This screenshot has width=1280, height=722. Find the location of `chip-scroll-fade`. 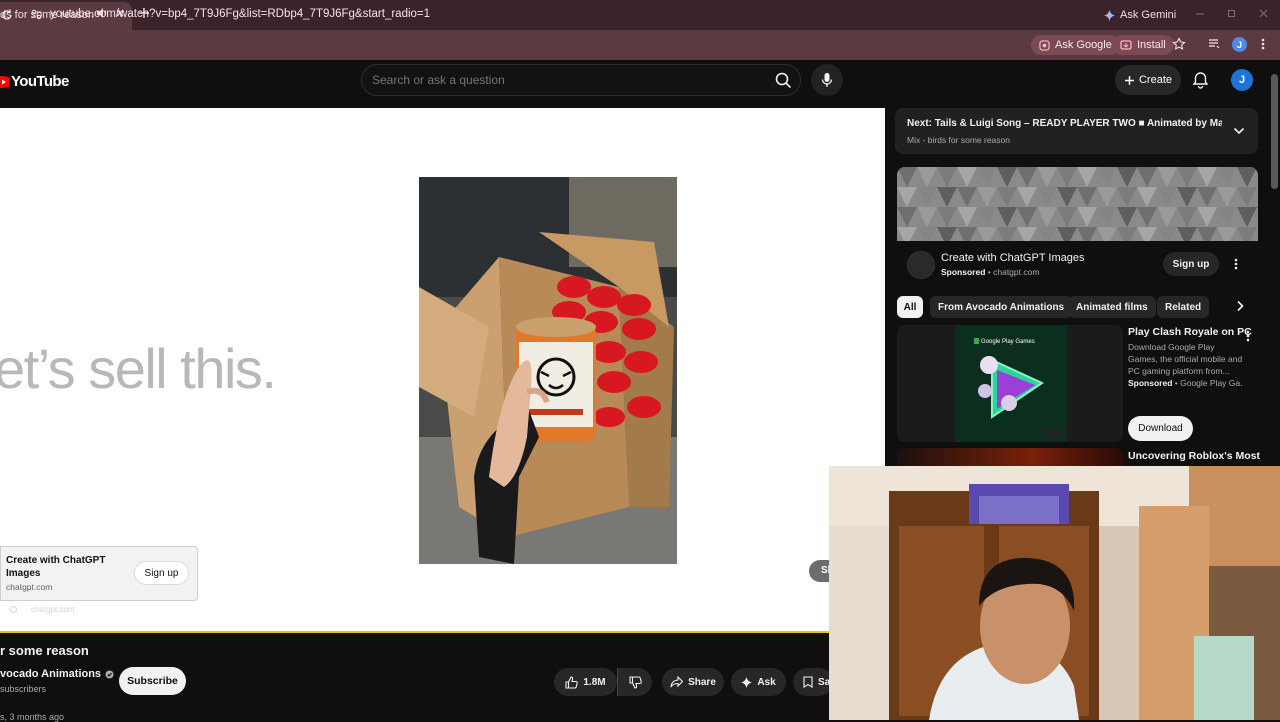

chip-scroll-fade is located at coordinates (1221, 307).